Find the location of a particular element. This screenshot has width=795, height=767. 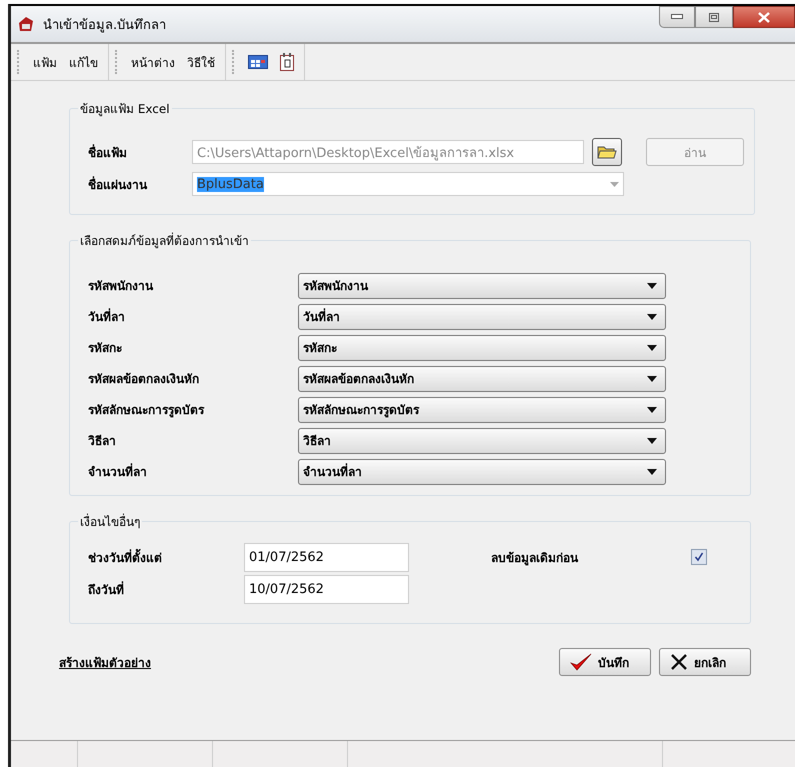

file-path-field: C:\Users\Attaporn\Desktop\Excel\ข้อมูลการลา.xlsx is located at coordinates (388, 152).